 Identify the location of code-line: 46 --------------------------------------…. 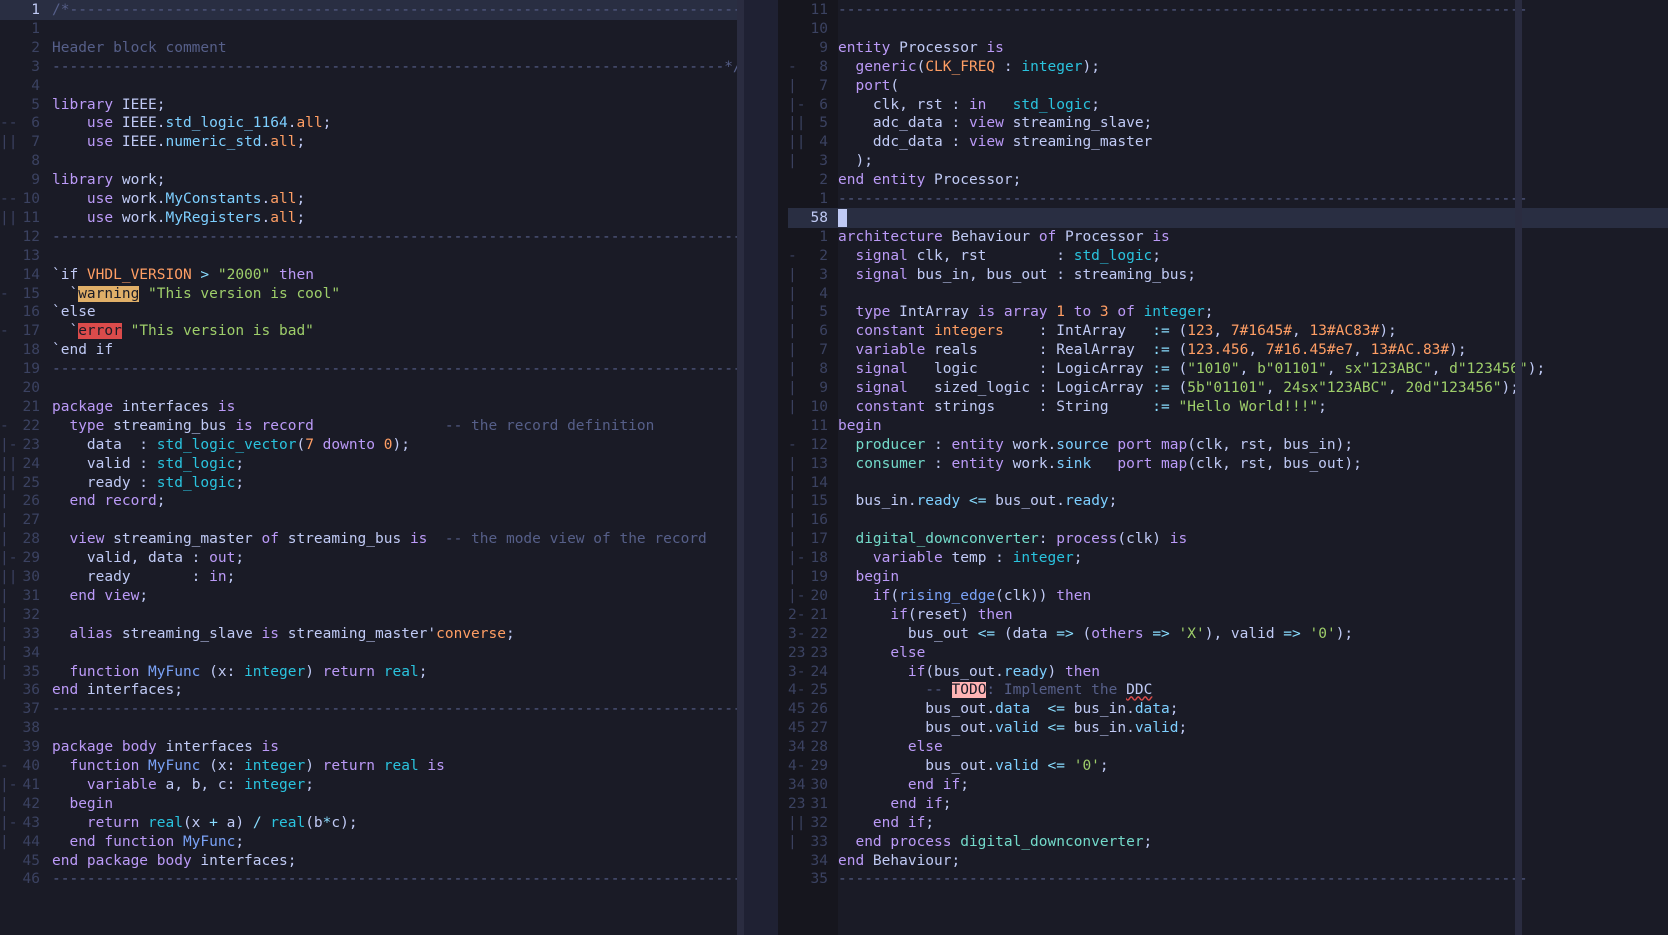
(389, 879).